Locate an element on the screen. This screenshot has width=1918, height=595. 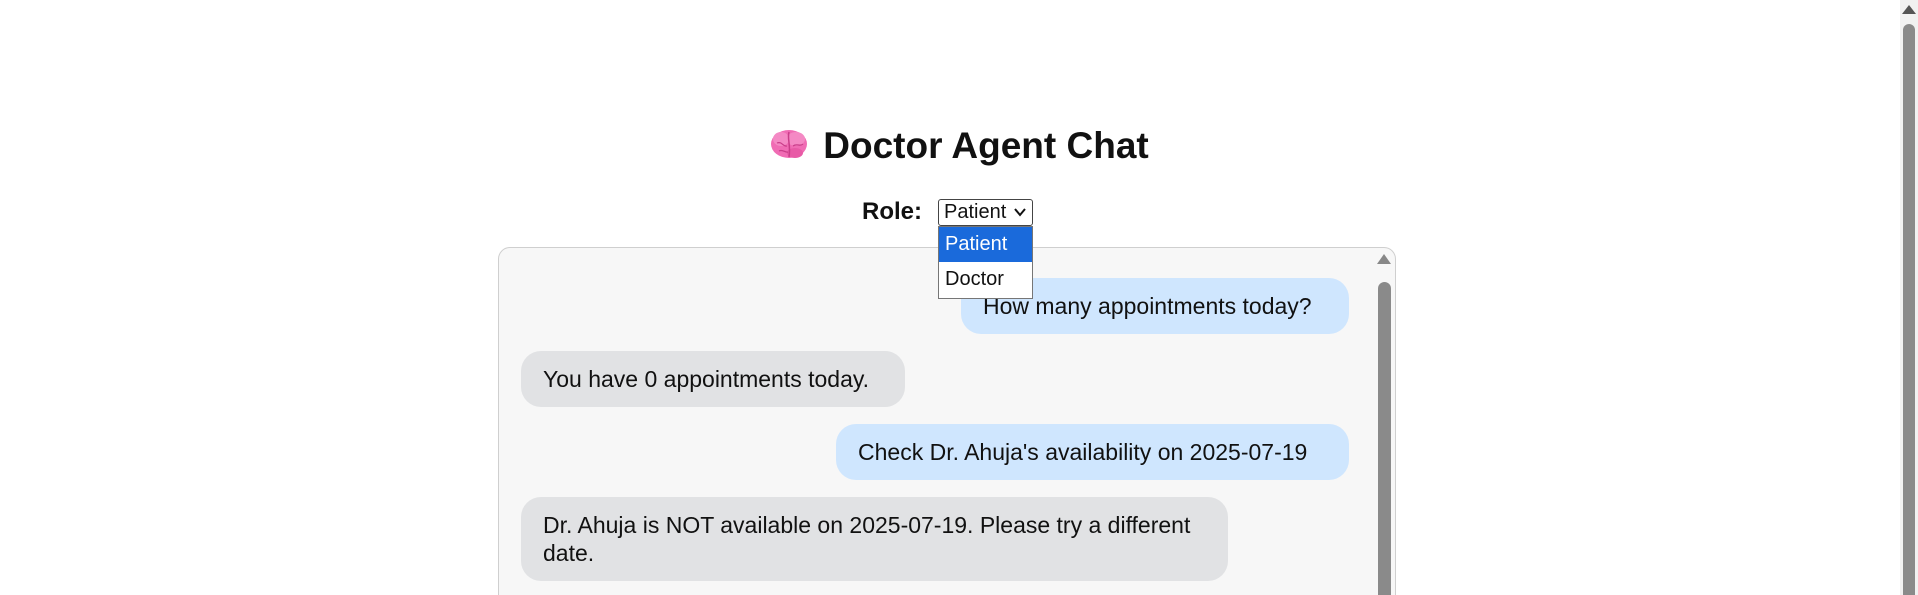
role-select: Patient is located at coordinates (985, 212).